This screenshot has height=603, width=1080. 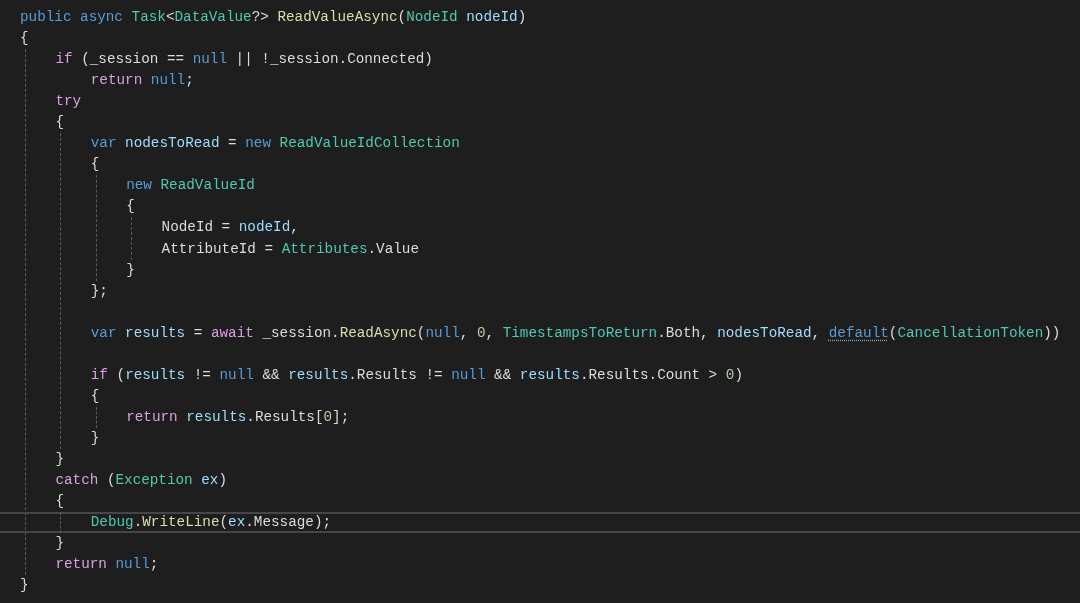 What do you see at coordinates (275, 144) in the screenshot?
I see `code-line: var nodesToRead = new ReadValueIdCollection` at bounding box center [275, 144].